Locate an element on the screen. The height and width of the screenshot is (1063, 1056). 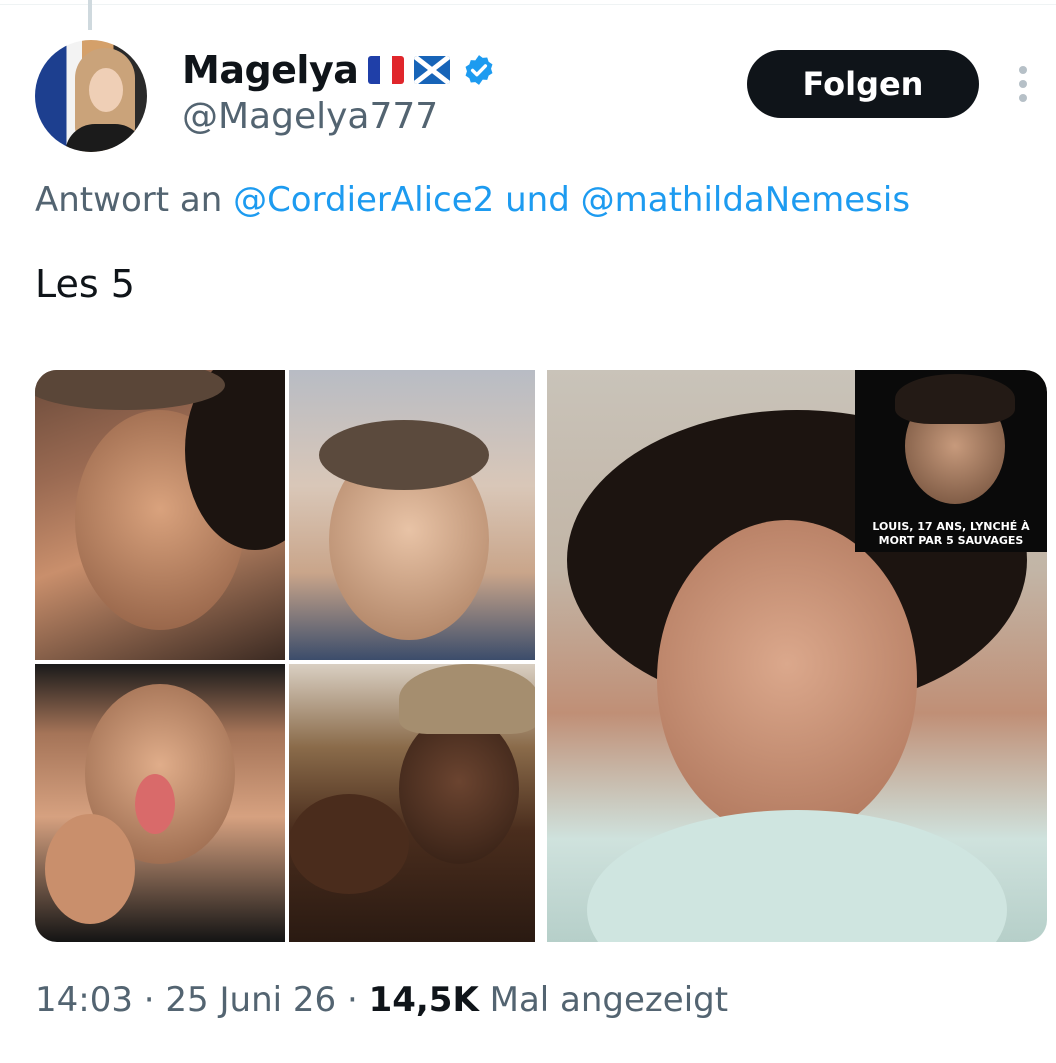
reply-conjunction: und is located at coordinates (537, 200).